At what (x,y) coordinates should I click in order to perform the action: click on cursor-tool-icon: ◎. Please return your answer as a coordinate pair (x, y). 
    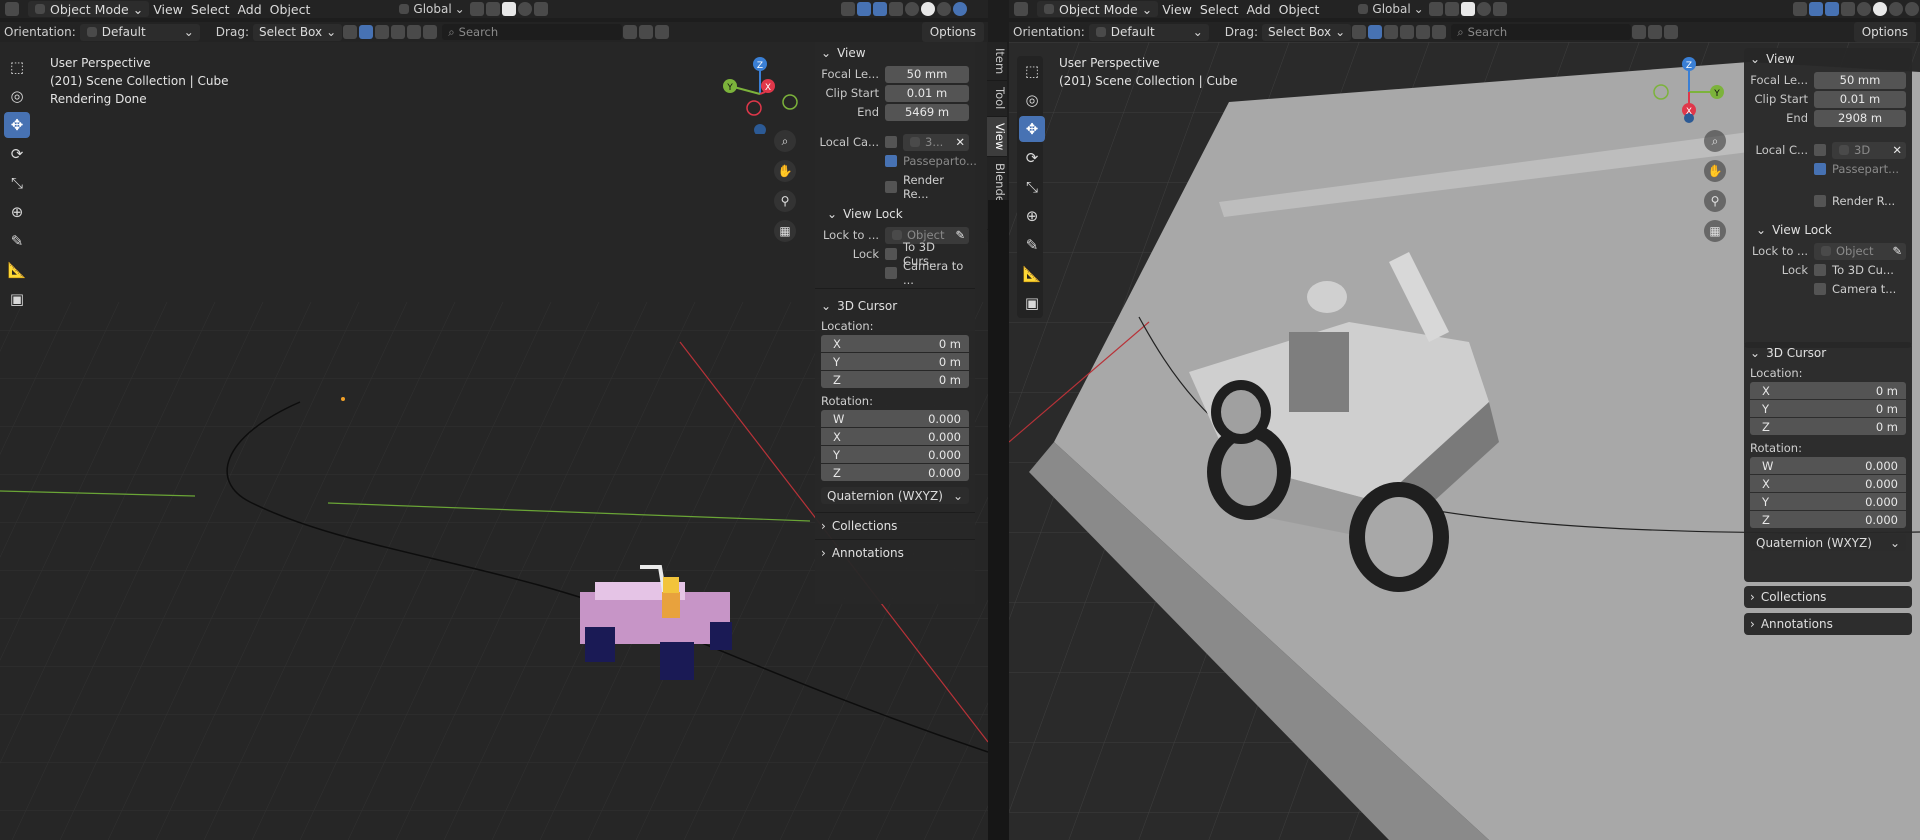
    Looking at the image, I should click on (1032, 100).